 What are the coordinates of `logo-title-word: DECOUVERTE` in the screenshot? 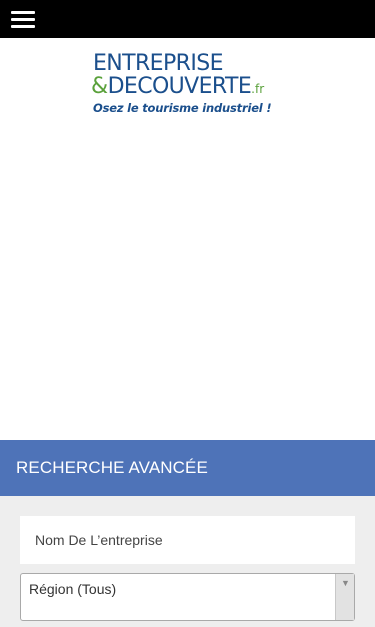 It's located at (179, 86).